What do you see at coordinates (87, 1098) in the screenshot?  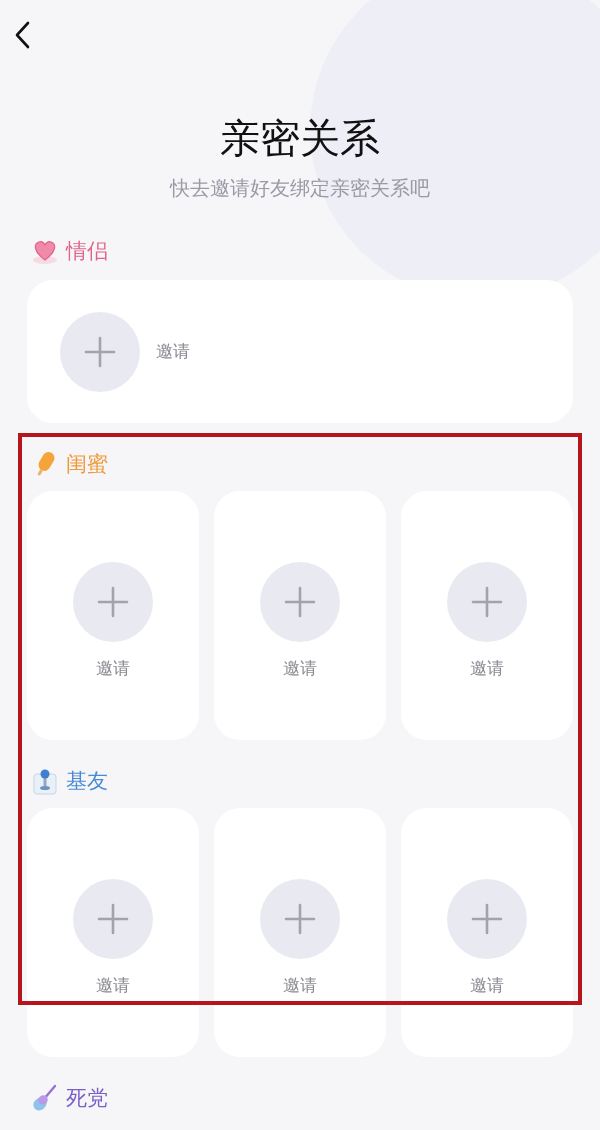 I see `section-title: 死党` at bounding box center [87, 1098].